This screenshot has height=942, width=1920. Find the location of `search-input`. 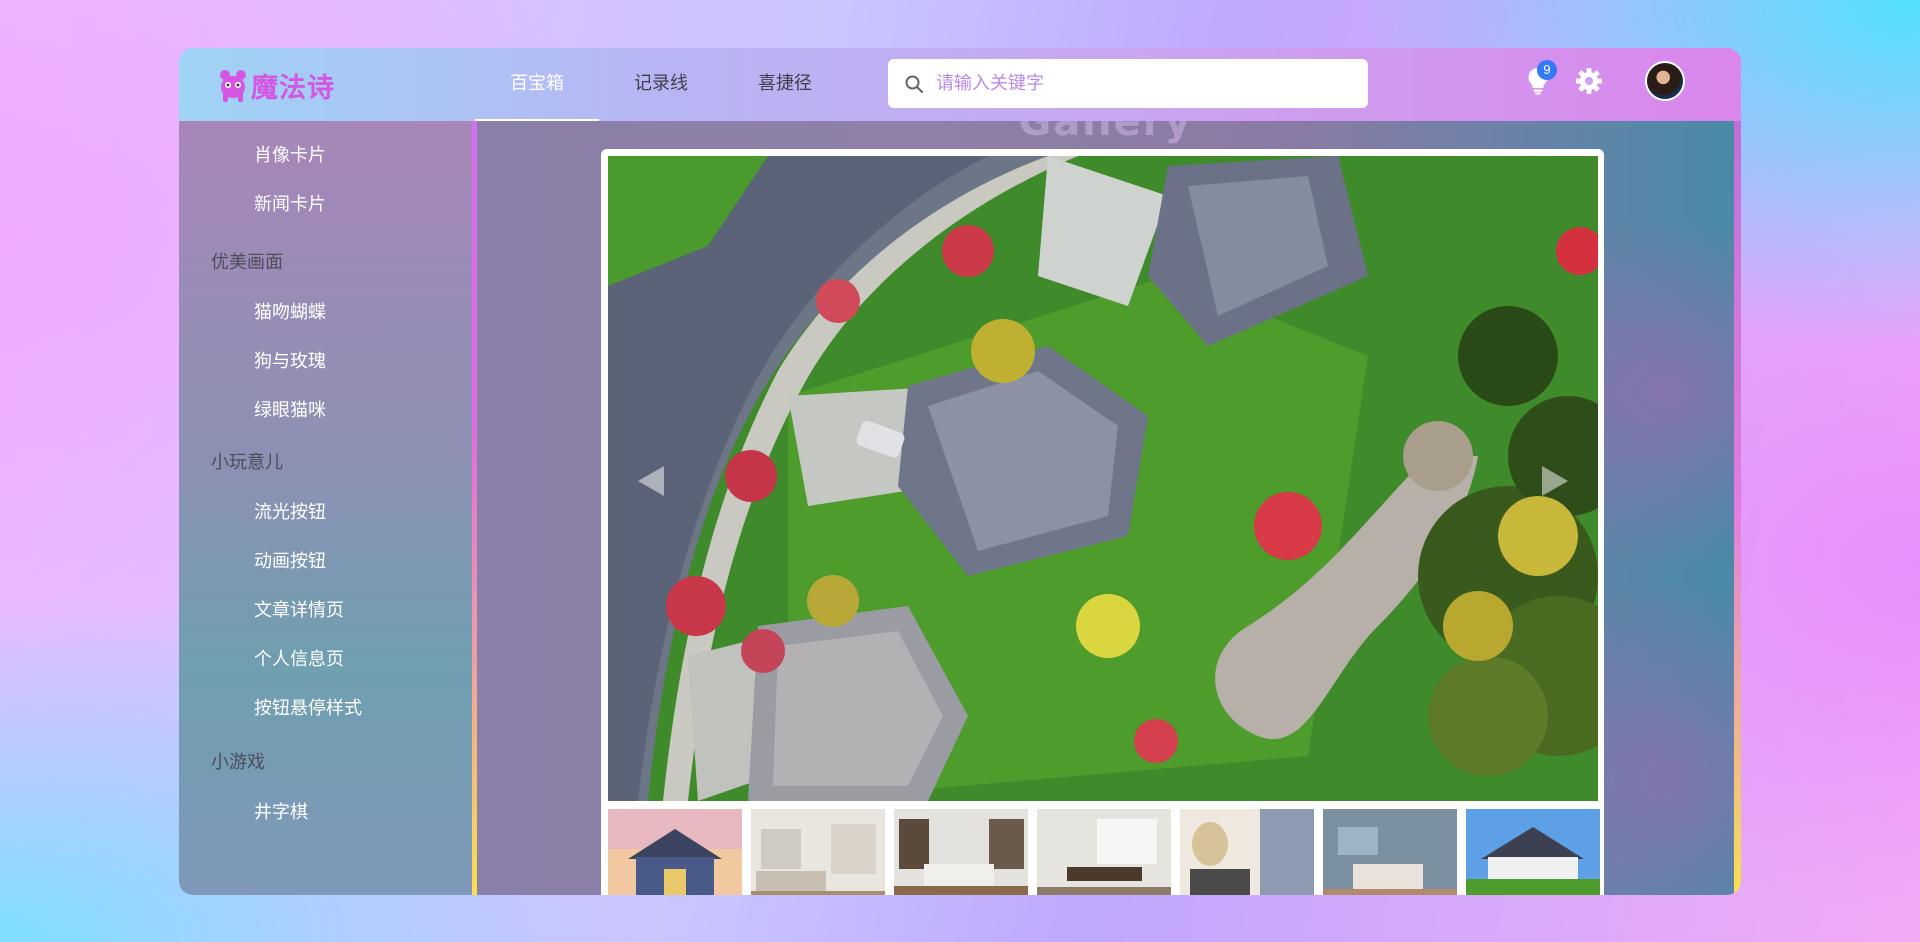

search-input is located at coordinates (1146, 83).